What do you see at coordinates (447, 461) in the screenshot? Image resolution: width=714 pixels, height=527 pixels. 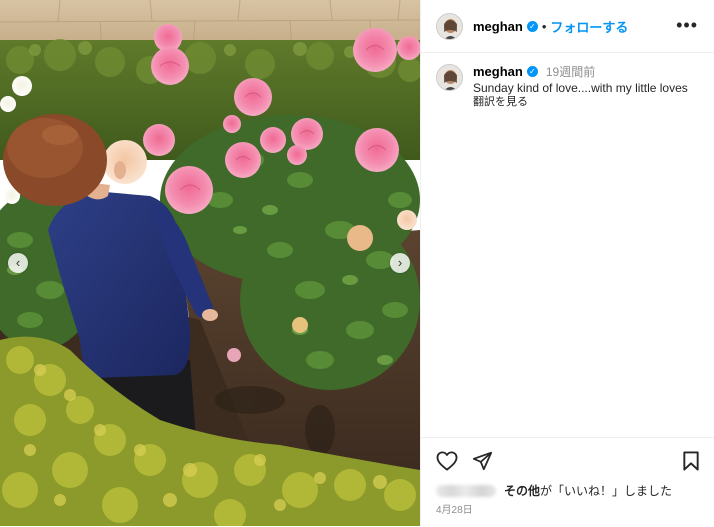 I see `heart-icon` at bounding box center [447, 461].